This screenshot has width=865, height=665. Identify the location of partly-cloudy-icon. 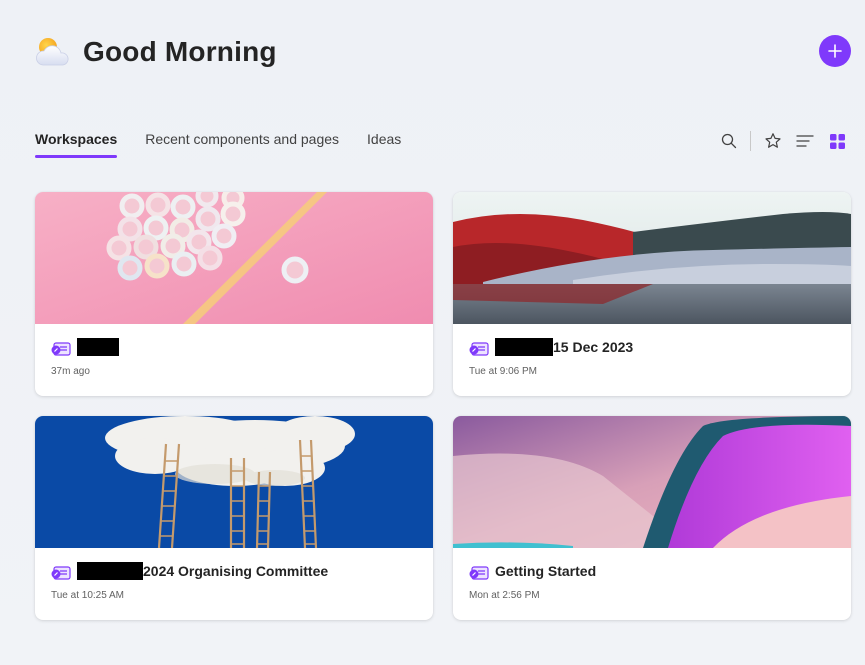
(53, 52).